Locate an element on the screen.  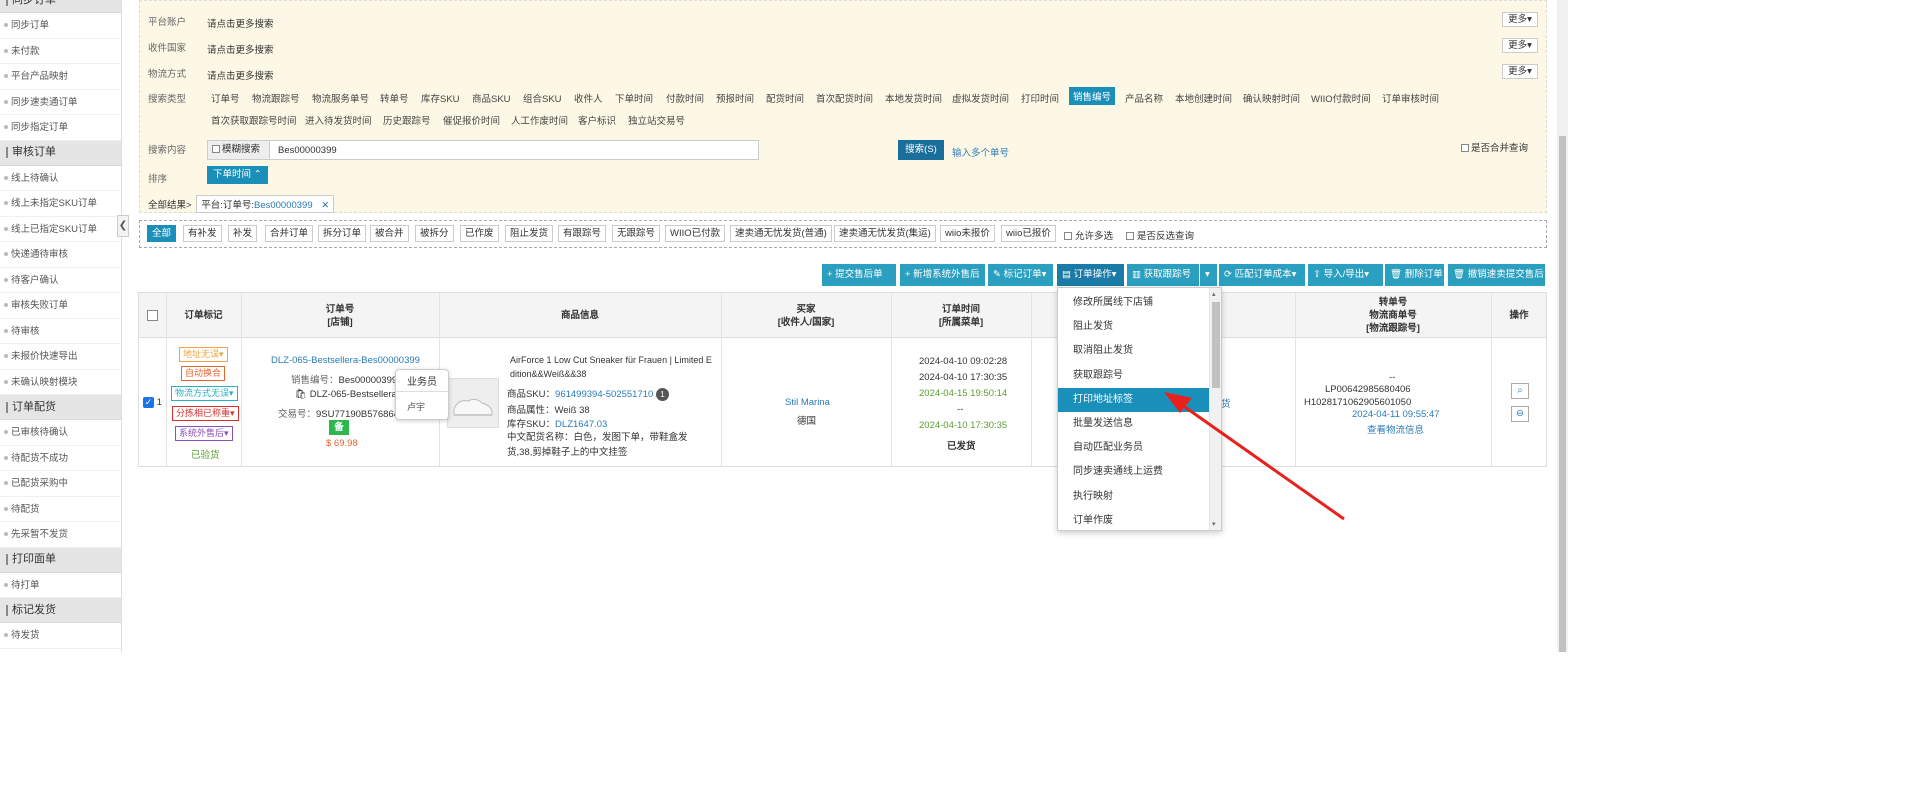
menu-item: 批量发送信息 is located at coordinates (1133, 424).